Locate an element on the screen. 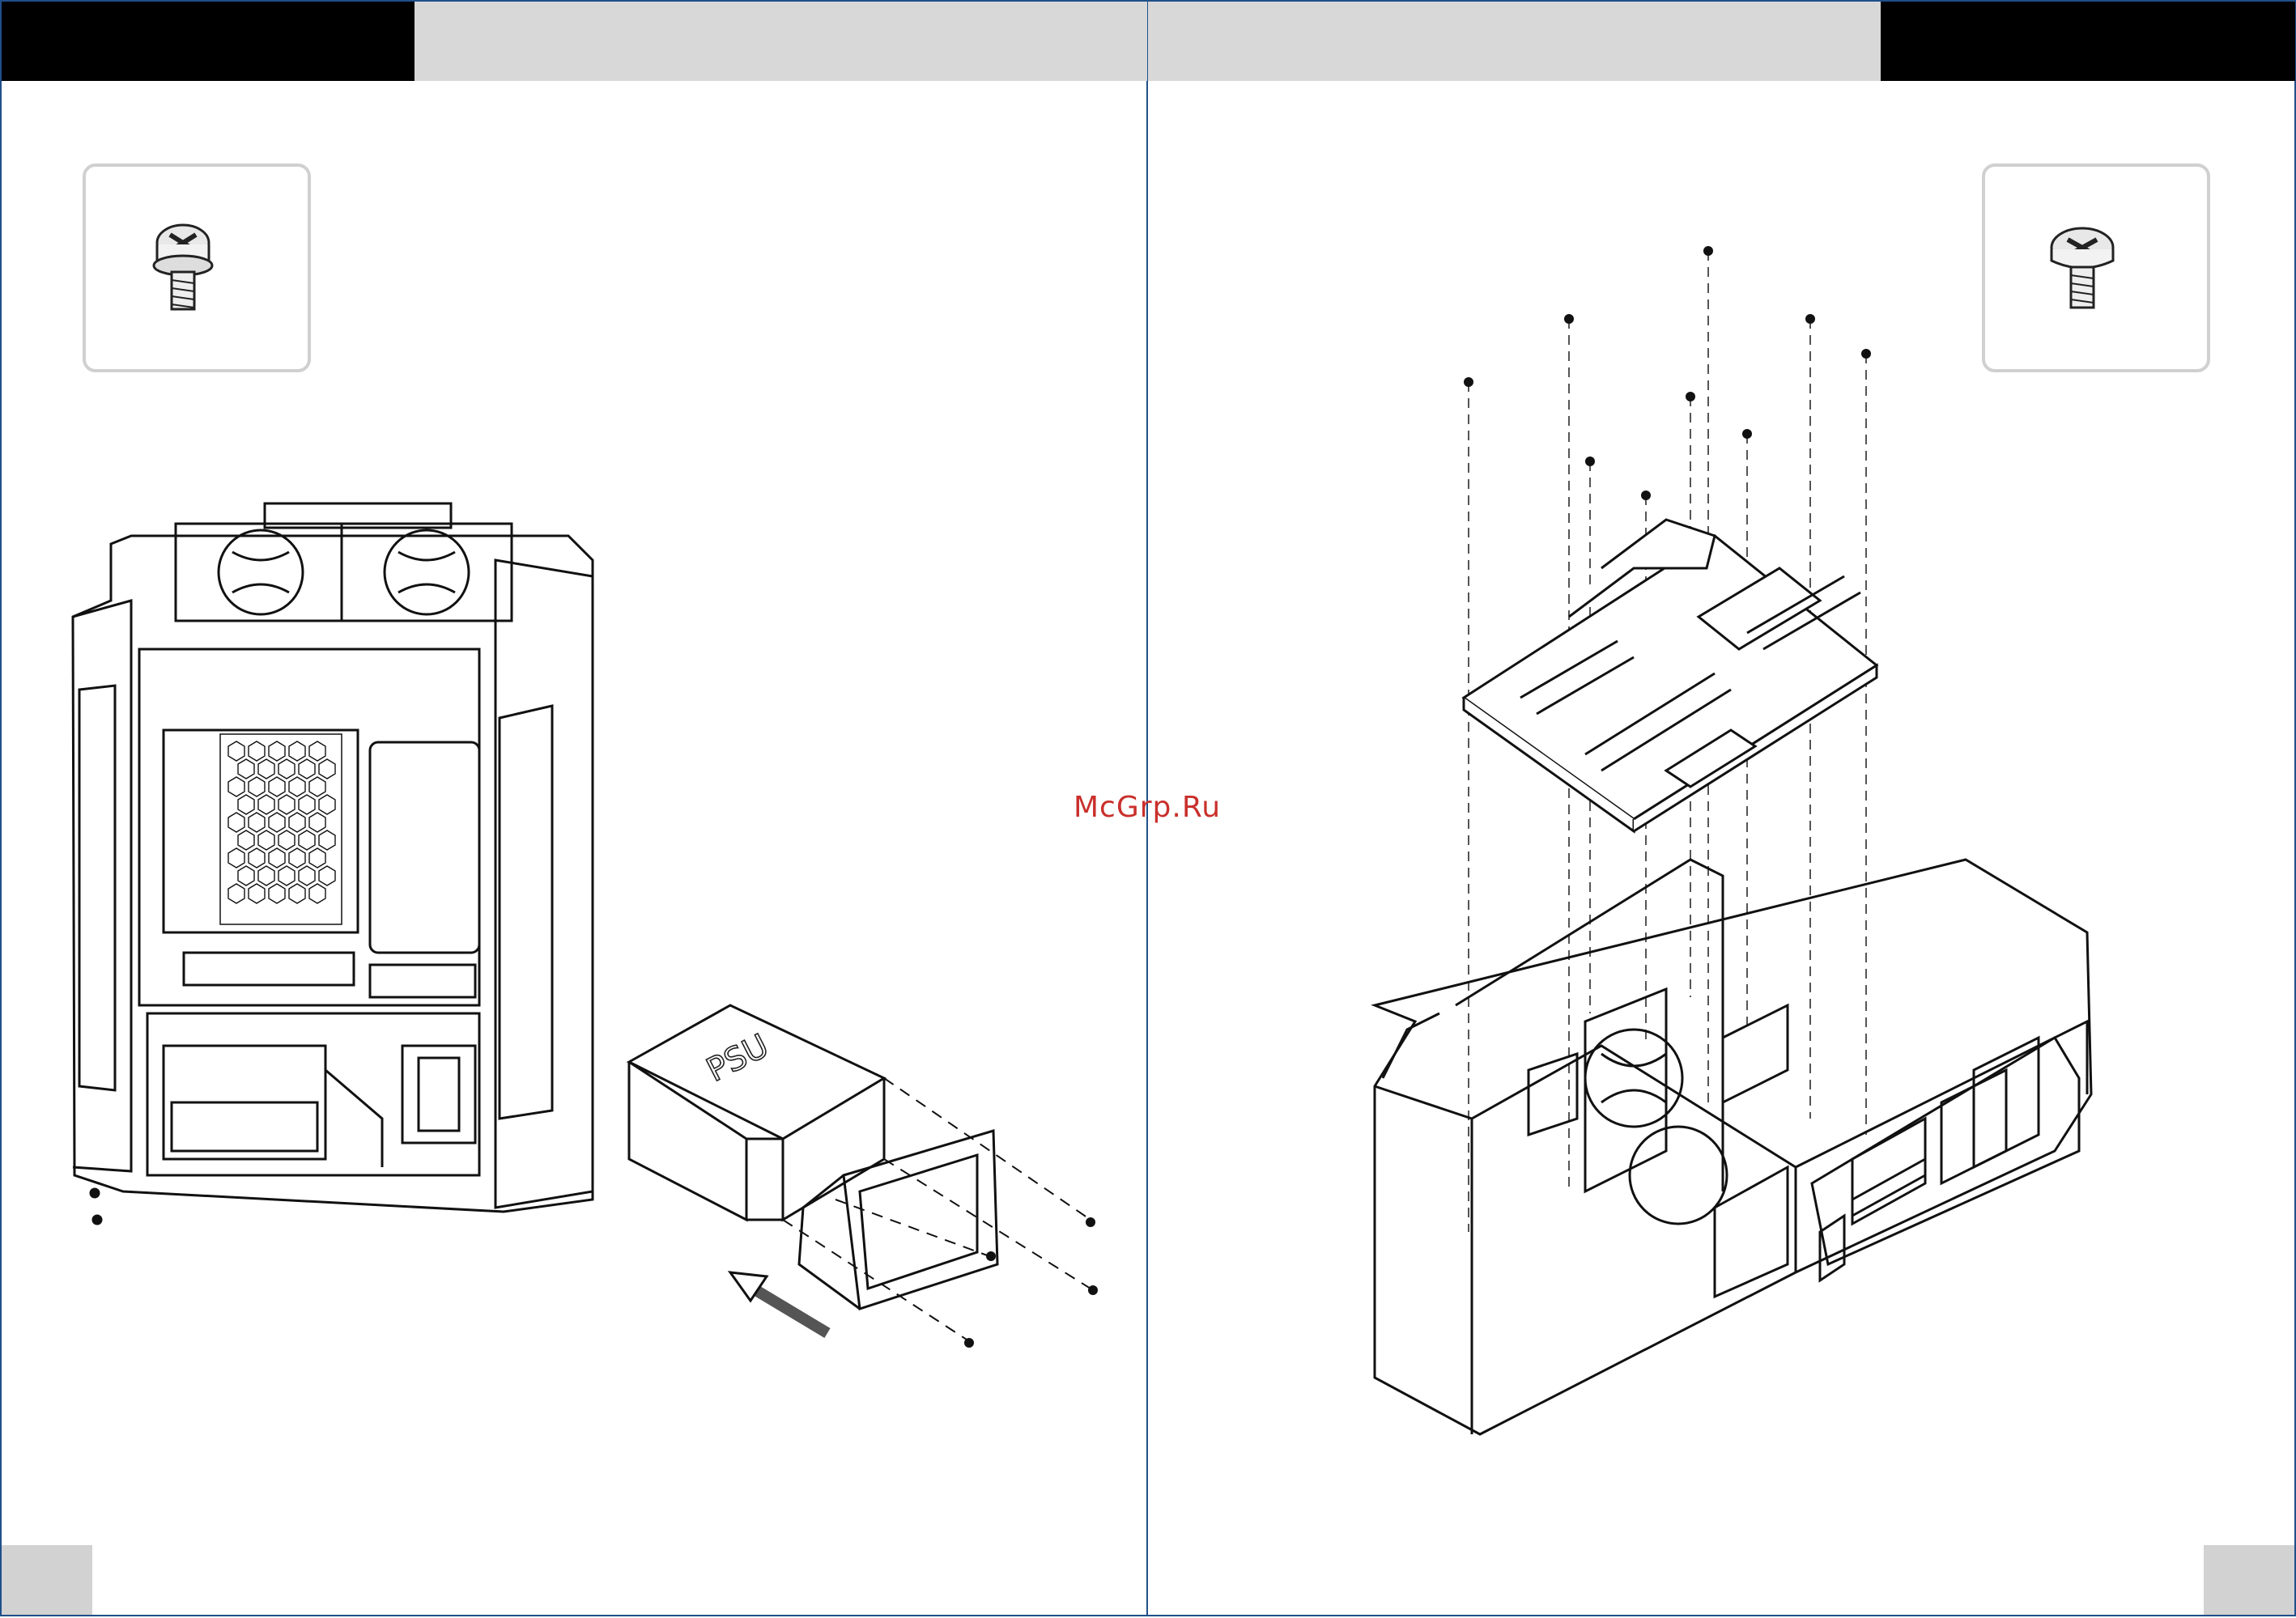 Image resolution: width=2296 pixels, height=1618 pixels. watermark-text: McGrp.Ru is located at coordinates (1148, 807).